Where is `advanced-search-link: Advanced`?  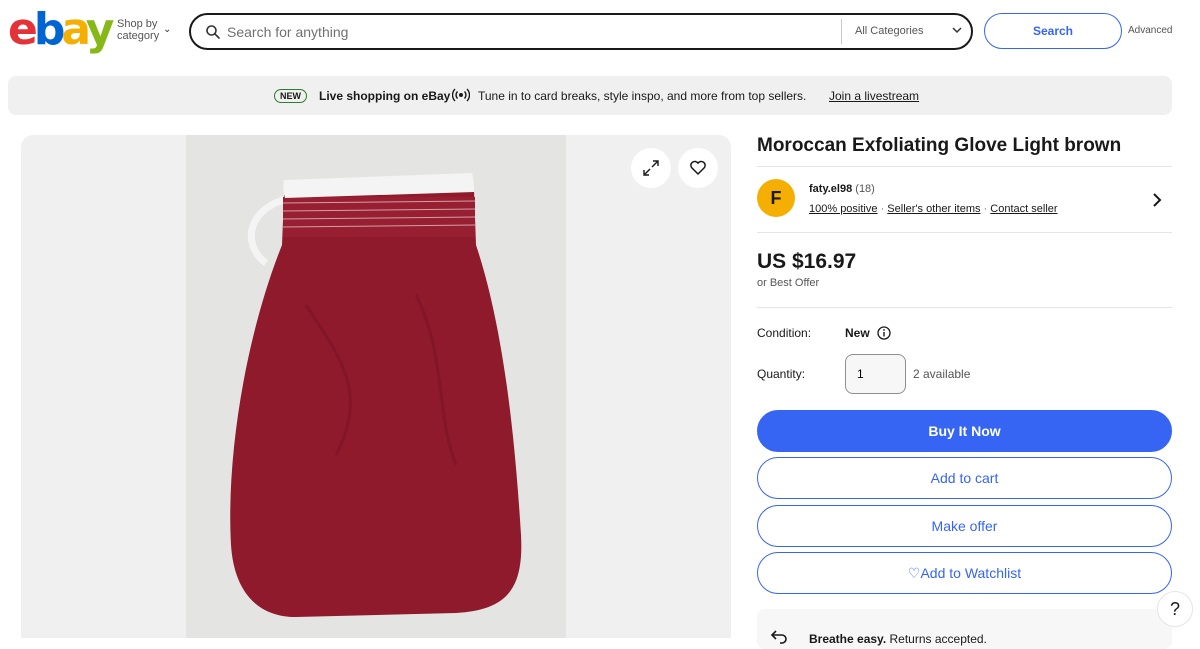 advanced-search-link: Advanced is located at coordinates (1150, 30).